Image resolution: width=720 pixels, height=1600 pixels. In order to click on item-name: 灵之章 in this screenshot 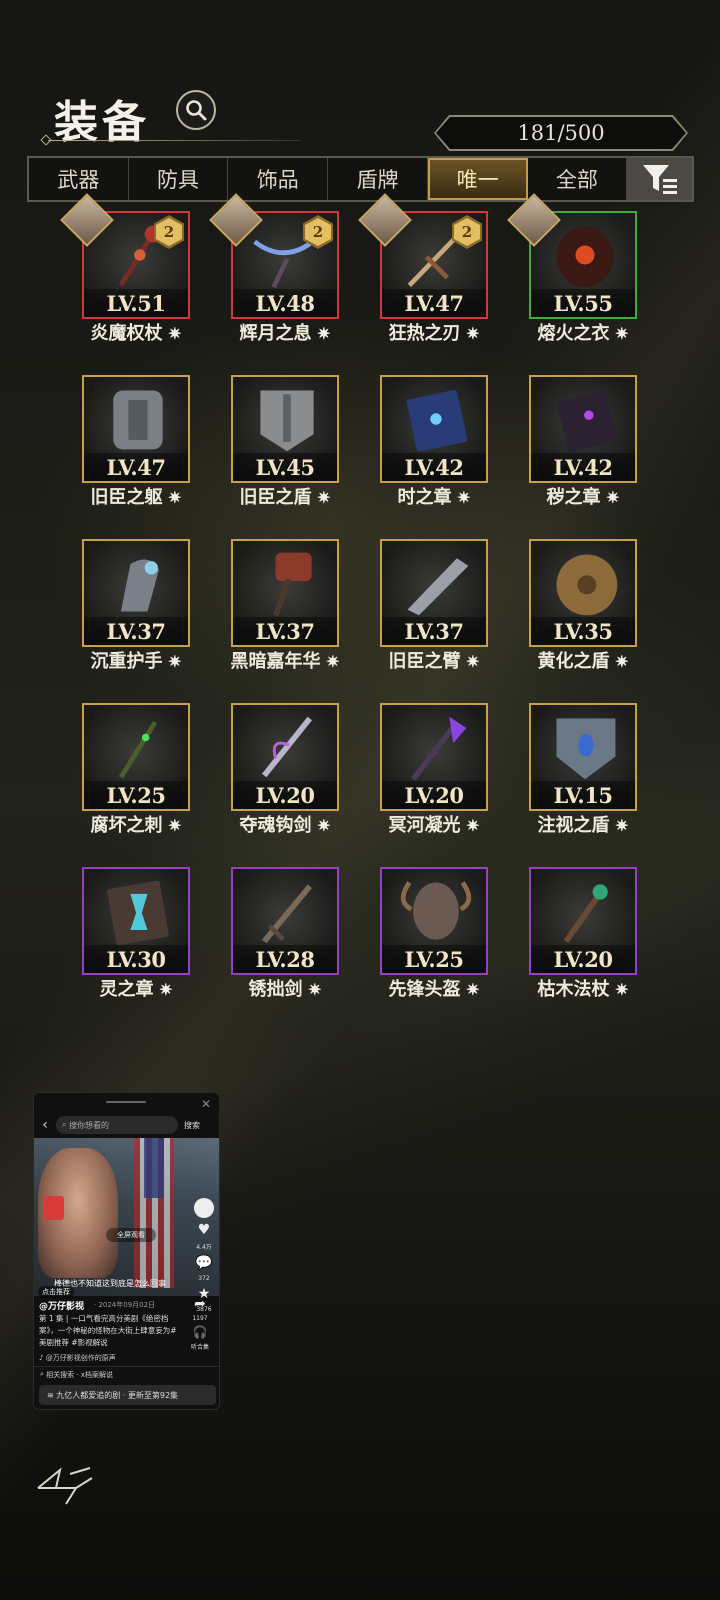, I will do `click(126, 989)`.